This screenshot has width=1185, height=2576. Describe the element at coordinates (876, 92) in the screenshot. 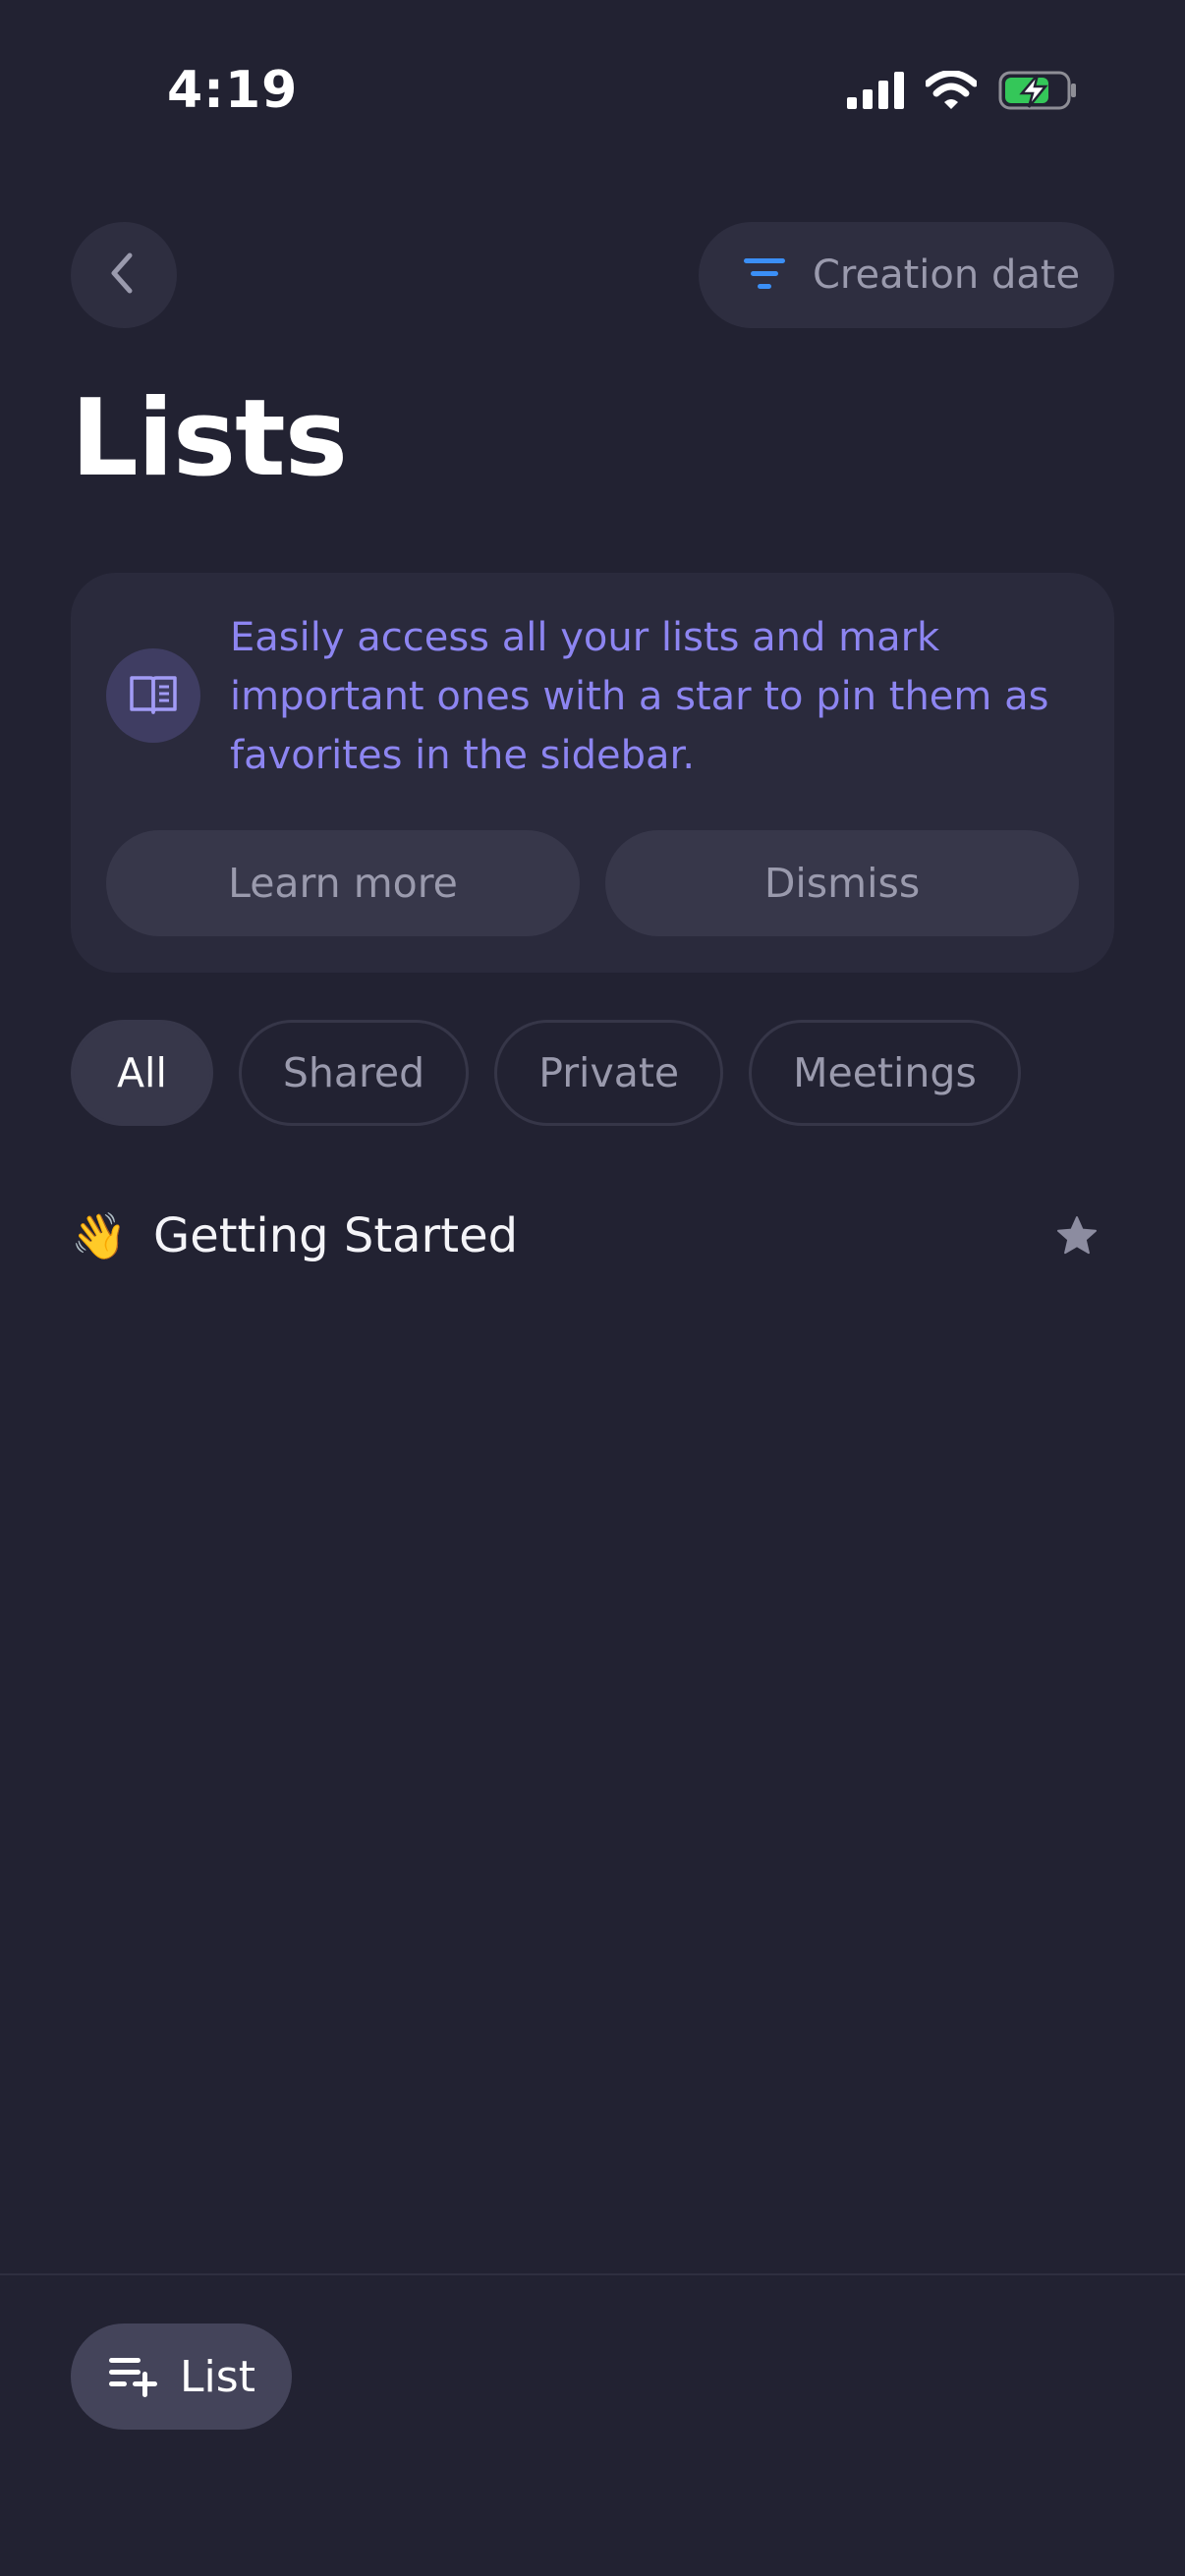

I see `cellular-signal-icon` at that location.